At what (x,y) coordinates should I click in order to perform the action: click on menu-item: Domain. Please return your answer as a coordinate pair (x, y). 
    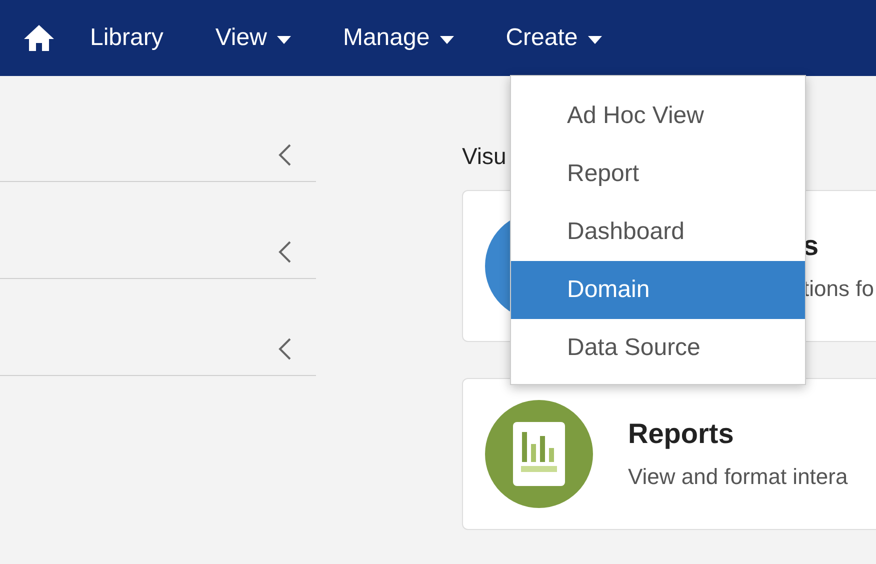
    Looking at the image, I should click on (658, 290).